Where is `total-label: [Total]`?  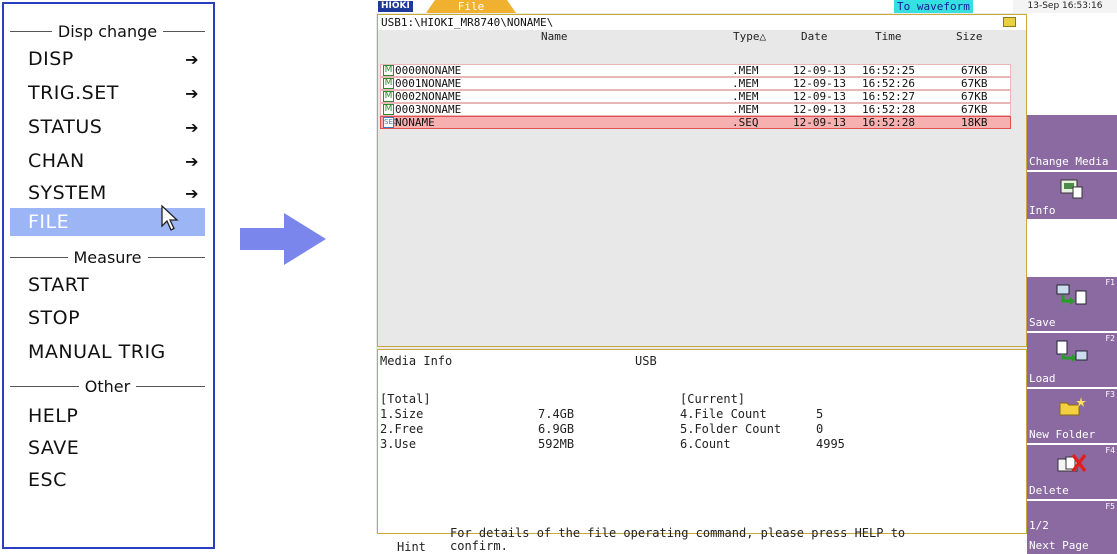 total-label: [Total] is located at coordinates (405, 399).